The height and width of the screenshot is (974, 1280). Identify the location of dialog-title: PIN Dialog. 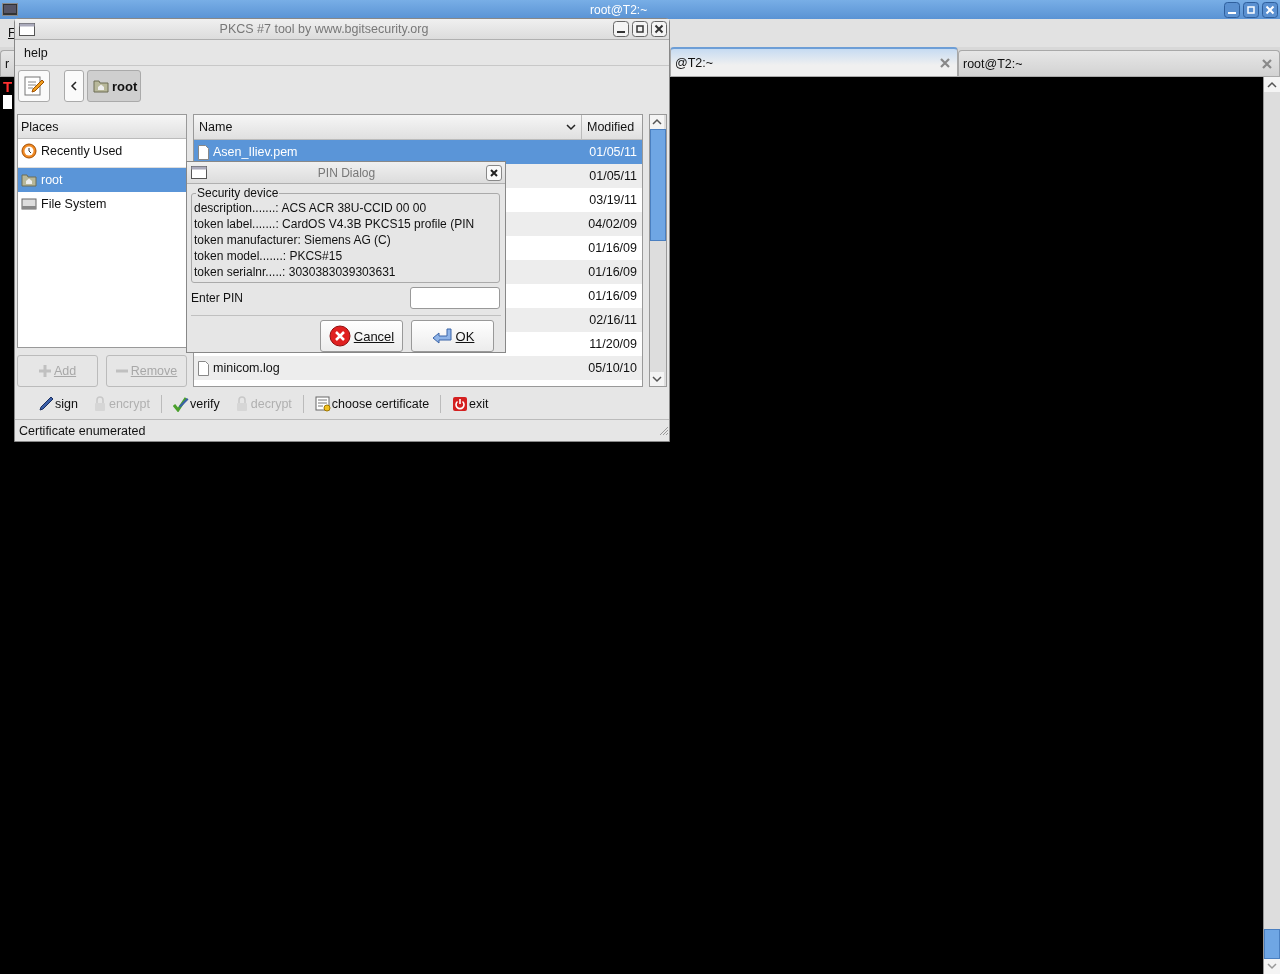
(346, 172).